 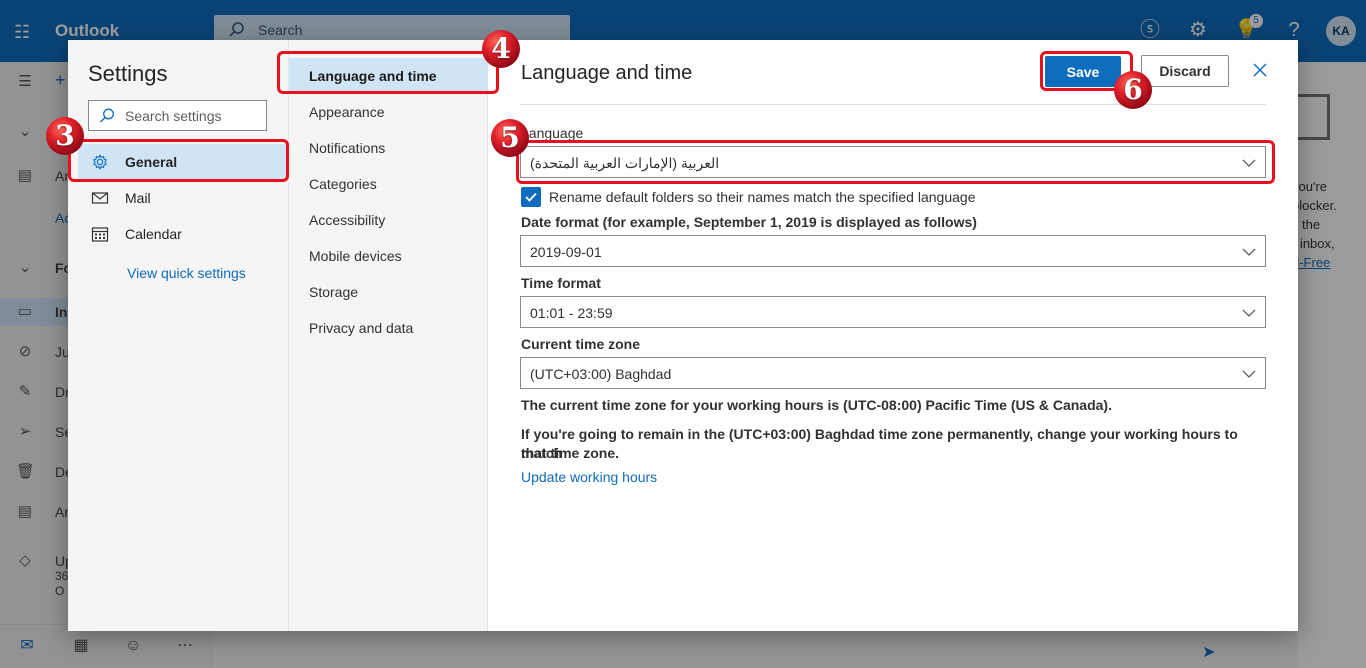 What do you see at coordinates (347, 220) in the screenshot?
I see `subcategory-label: Accessibility` at bounding box center [347, 220].